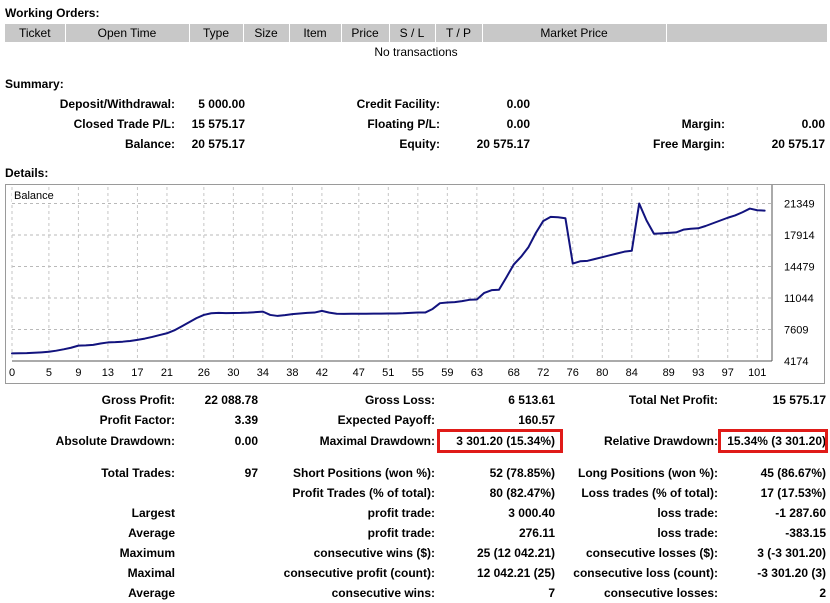  I want to click on stat-label-profit-trades: Profit Trades (% of total):, so click(363, 493).